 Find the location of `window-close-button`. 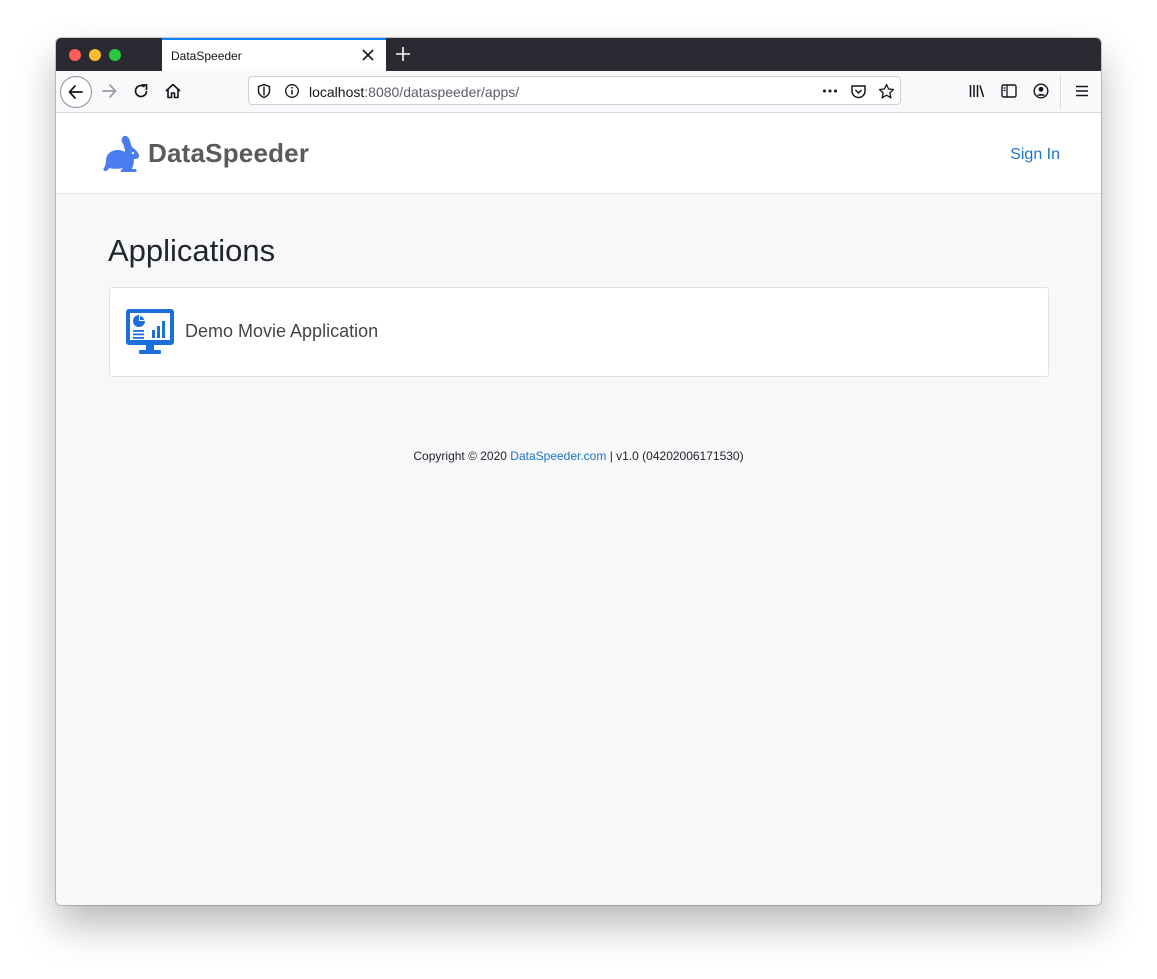

window-close-button is located at coordinates (75, 55).